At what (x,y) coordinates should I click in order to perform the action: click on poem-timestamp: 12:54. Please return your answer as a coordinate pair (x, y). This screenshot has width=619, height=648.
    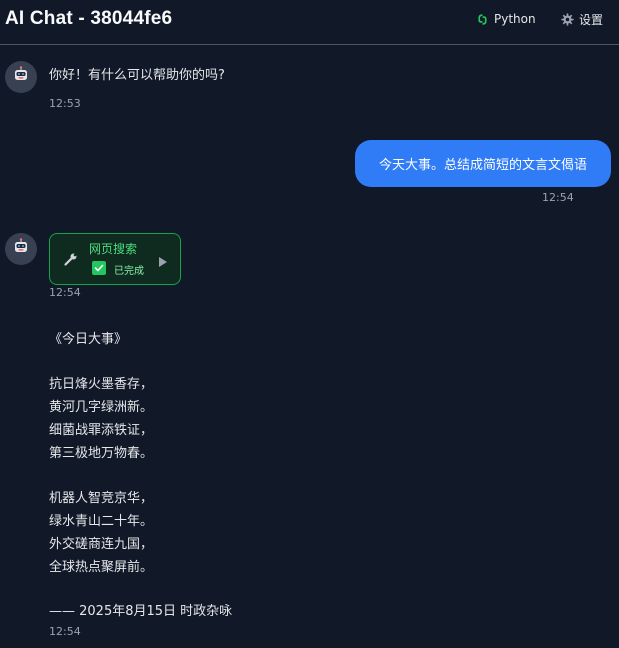
    Looking at the image, I should click on (65, 631).